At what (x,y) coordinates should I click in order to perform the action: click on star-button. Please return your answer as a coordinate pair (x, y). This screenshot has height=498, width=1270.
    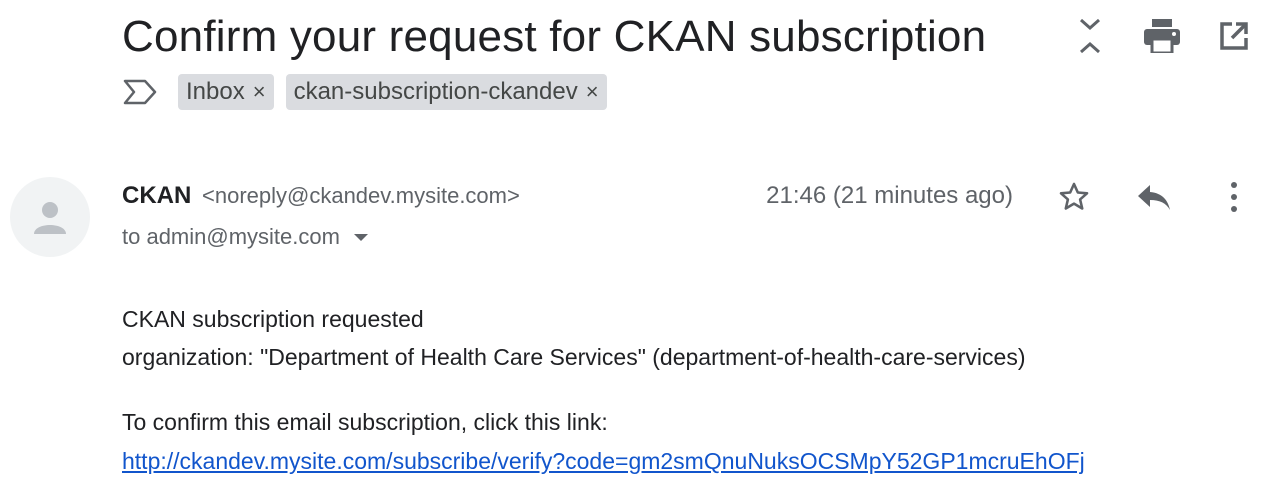
    Looking at the image, I should click on (1074, 197).